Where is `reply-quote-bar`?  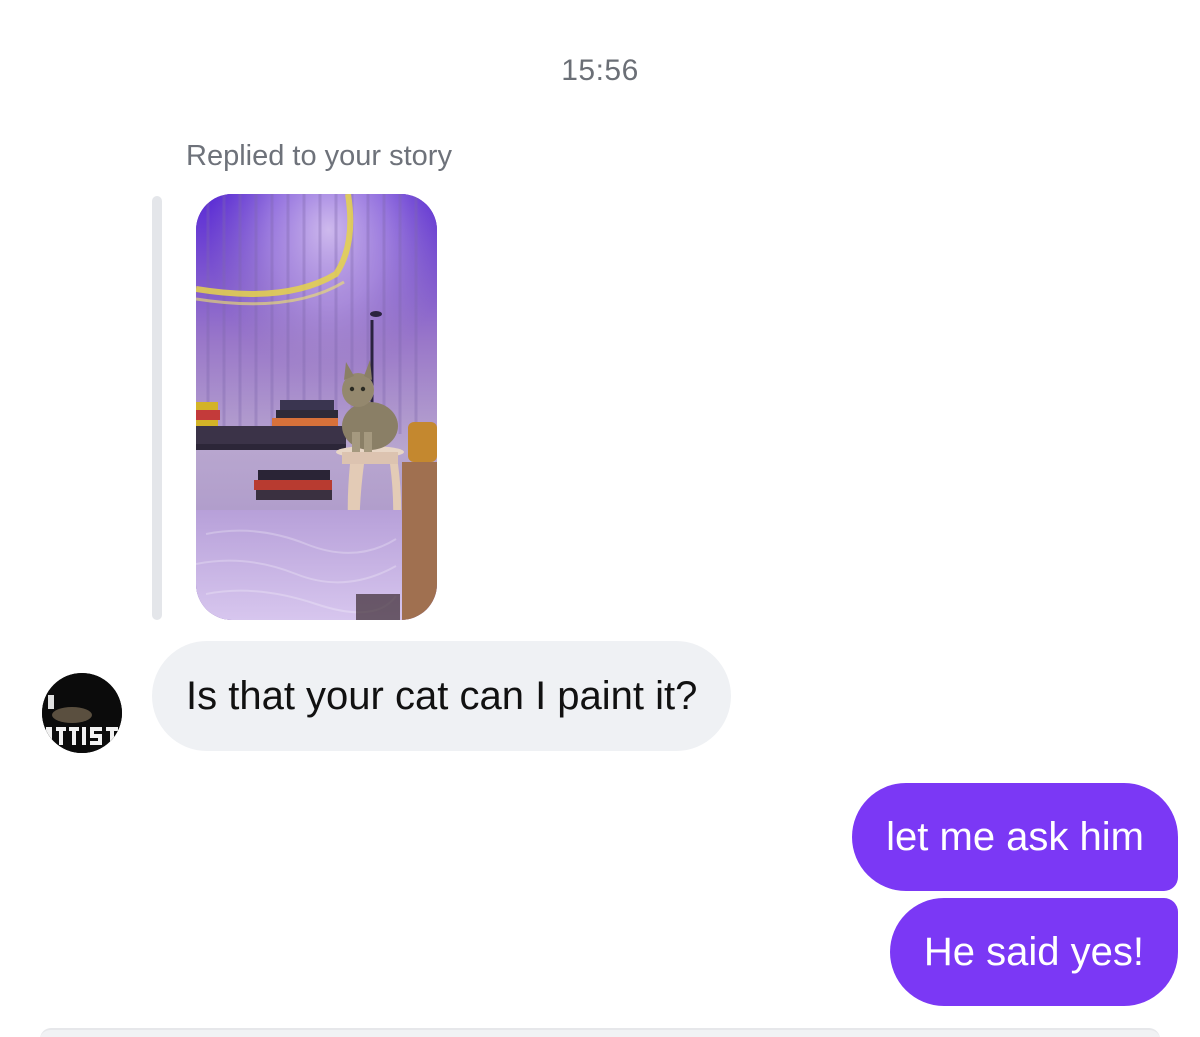 reply-quote-bar is located at coordinates (157, 408).